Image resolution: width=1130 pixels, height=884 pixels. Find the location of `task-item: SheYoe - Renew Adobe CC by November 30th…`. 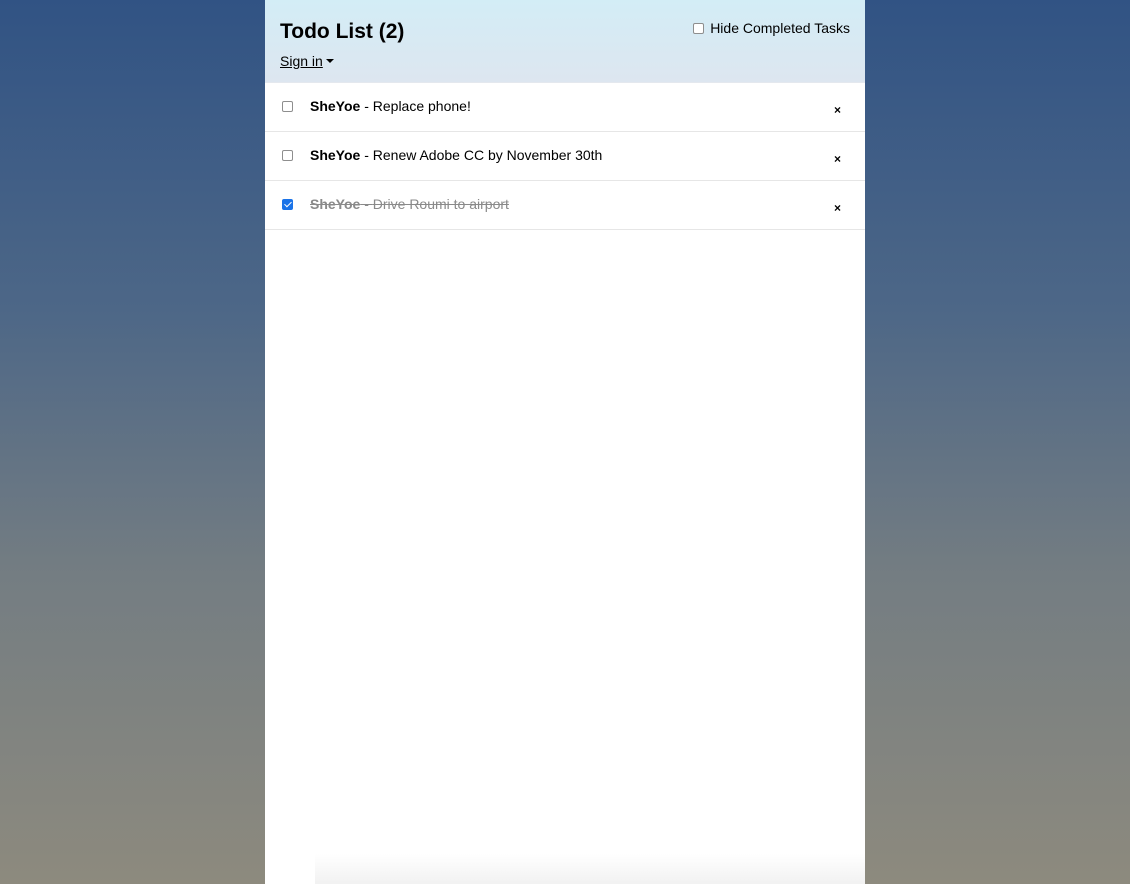

task-item: SheYoe - Renew Adobe CC by November 30th… is located at coordinates (565, 156).